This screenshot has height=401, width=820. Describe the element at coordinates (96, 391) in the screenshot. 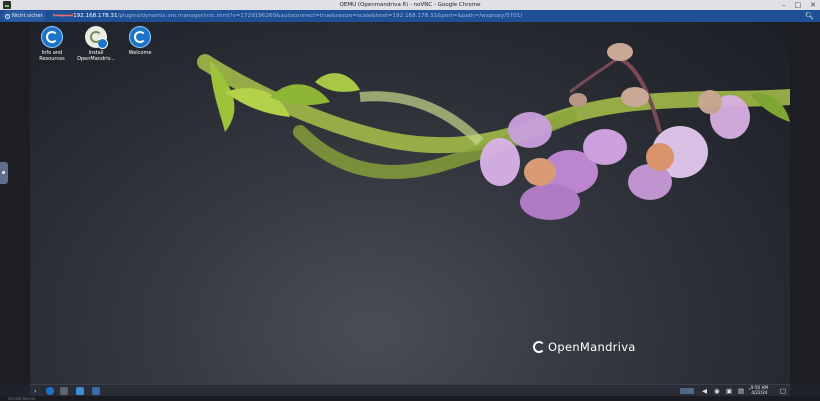

I see `browser-icon` at that location.